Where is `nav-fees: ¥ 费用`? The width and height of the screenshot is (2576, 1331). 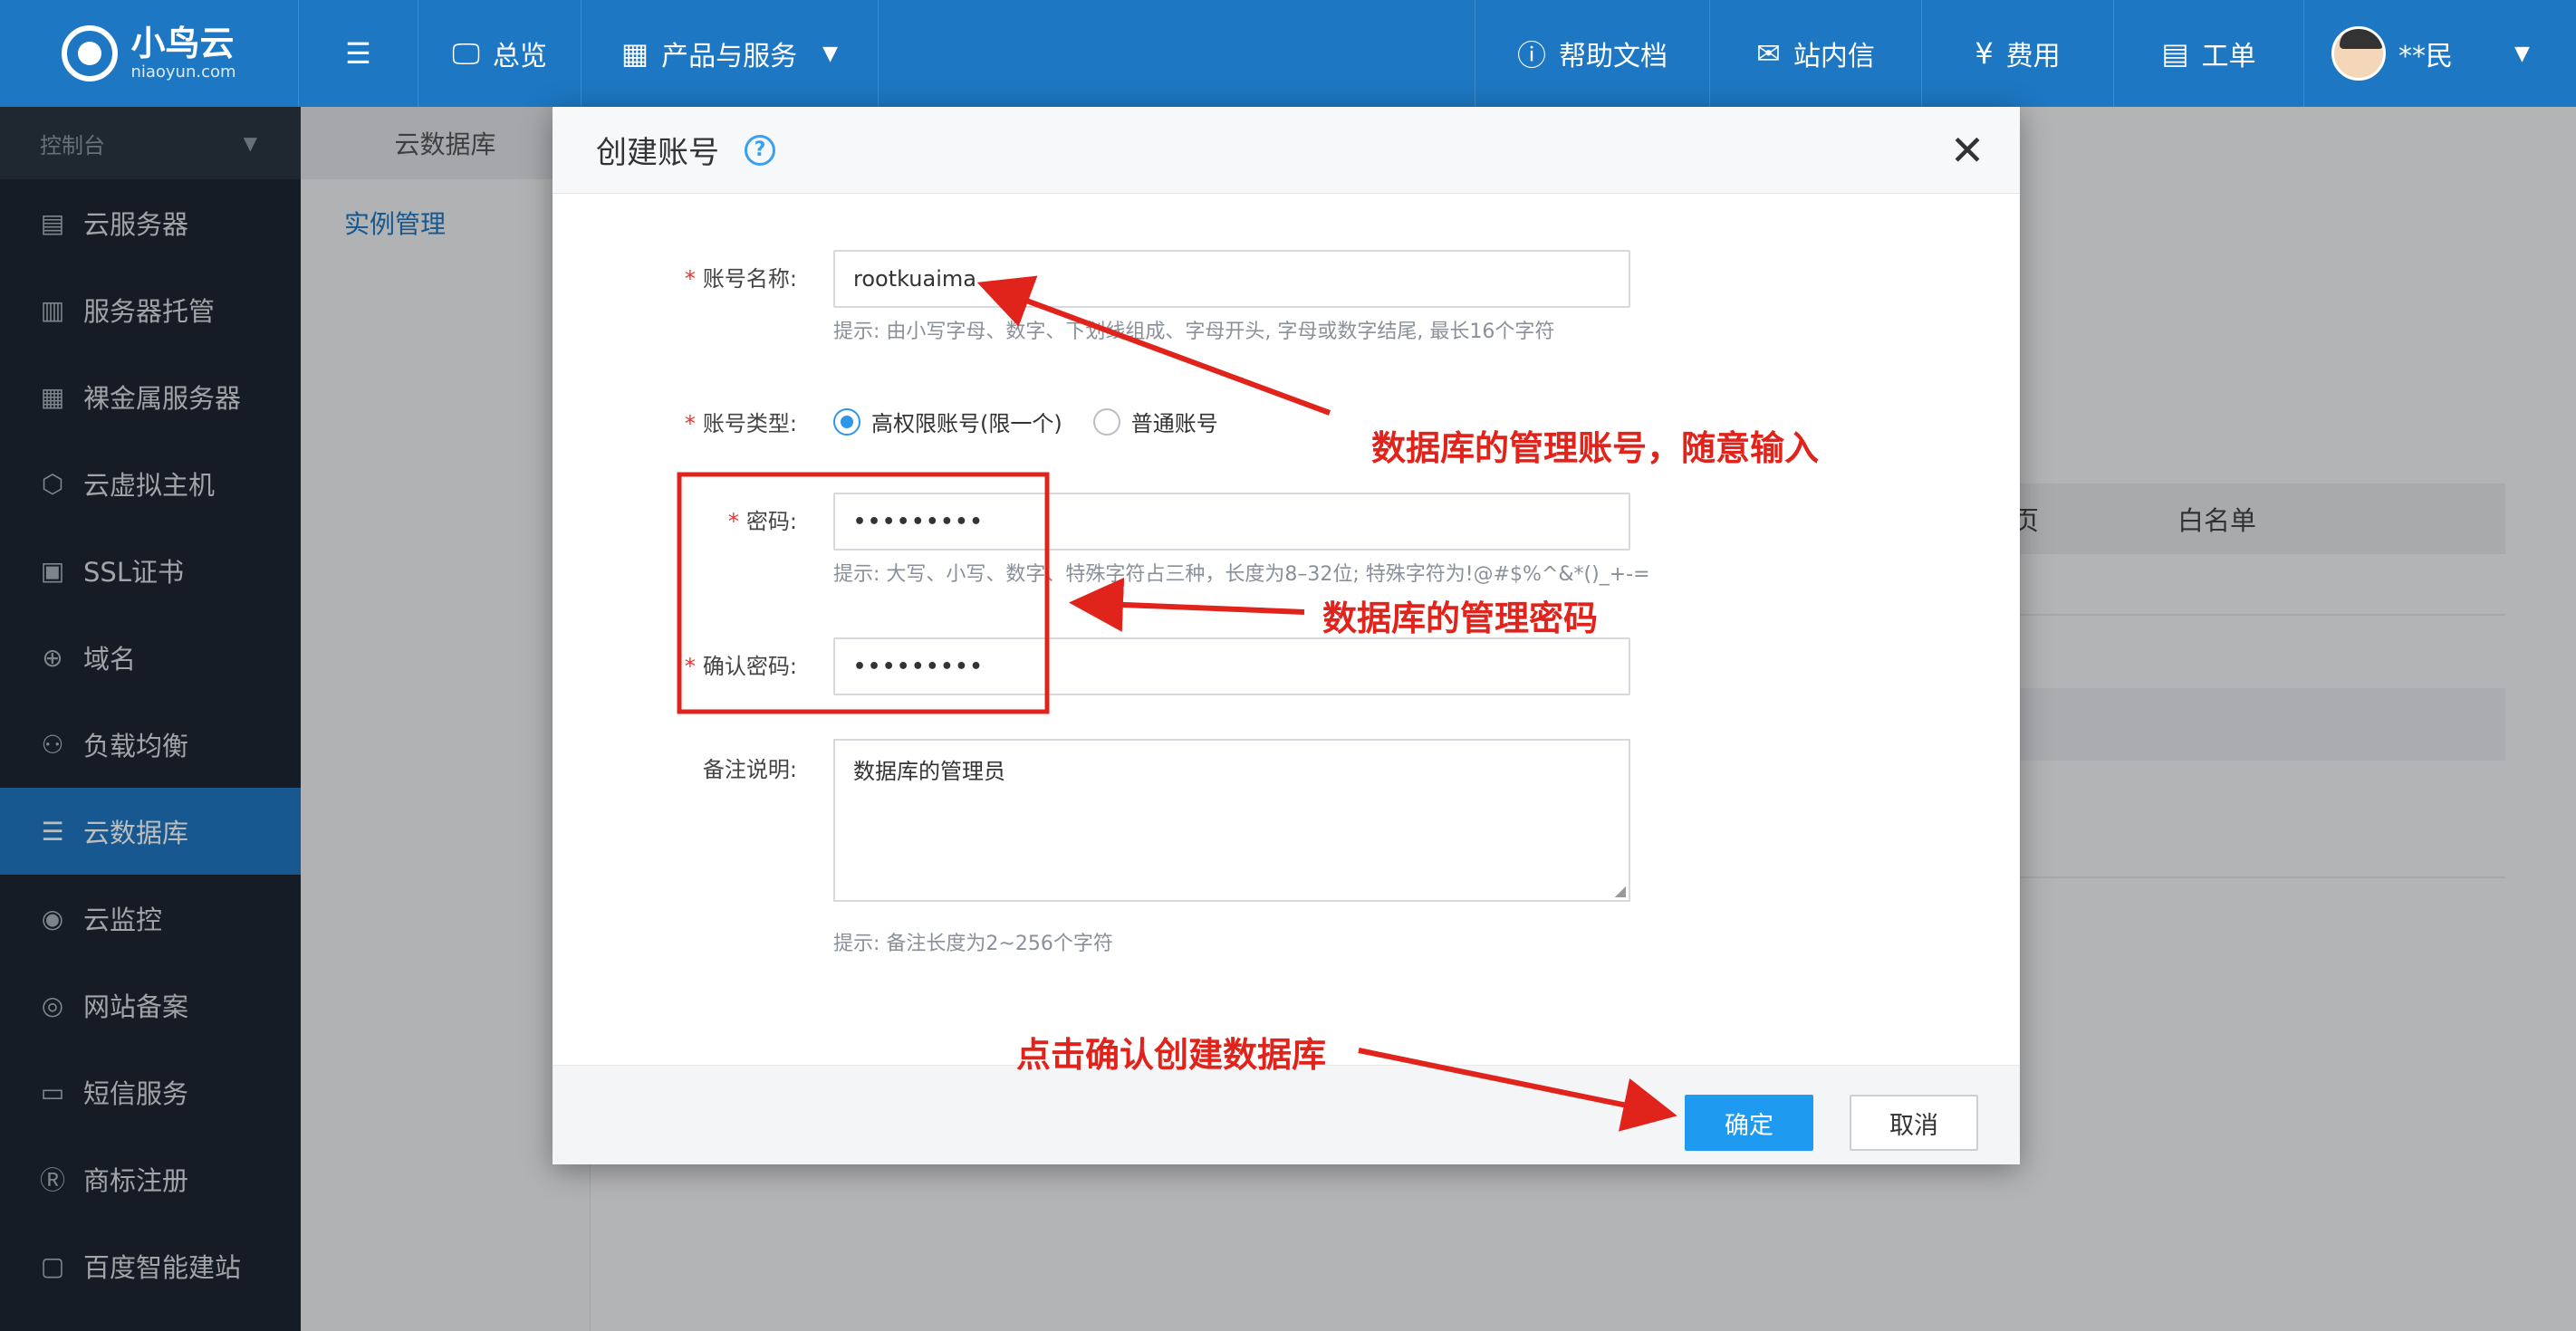 nav-fees: ¥ 费用 is located at coordinates (2018, 53).